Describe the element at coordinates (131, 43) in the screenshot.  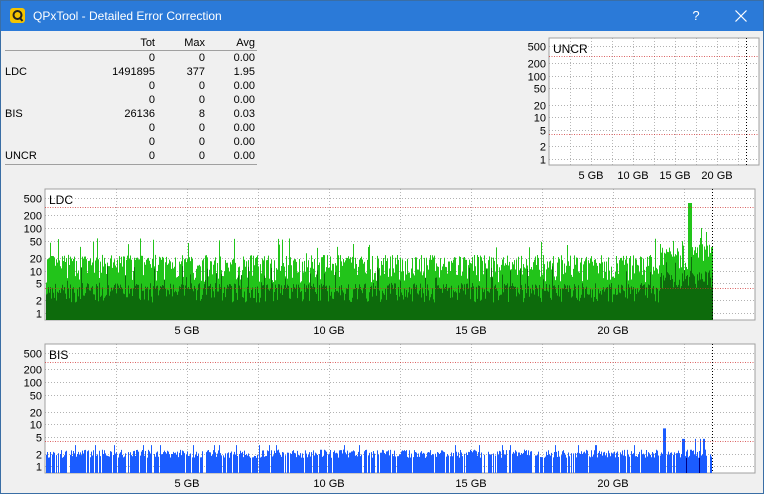
I see `stats-header-row: Tot Max Avg` at that location.